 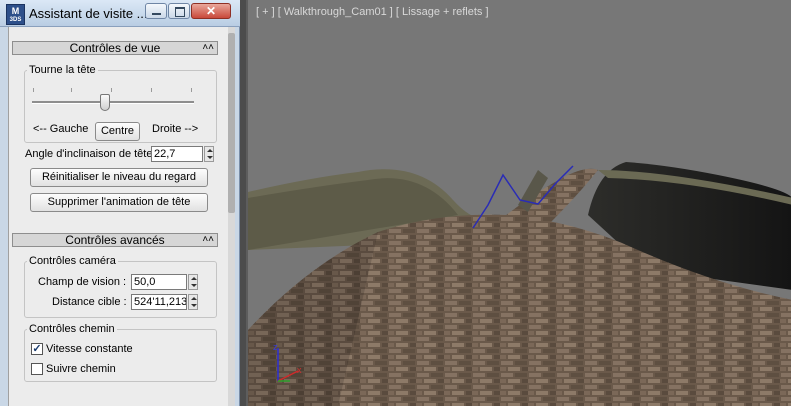 I want to click on path-controls-label: Contrôles chemin, so click(x=72, y=329).